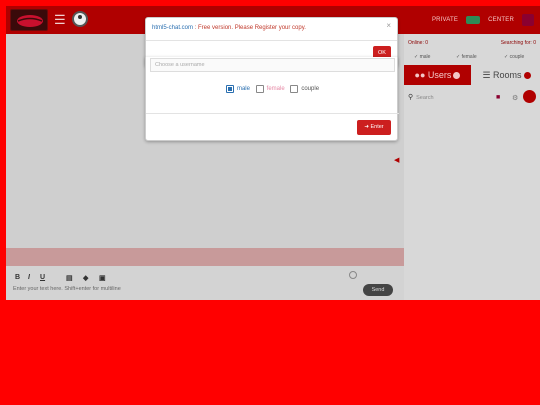  What do you see at coordinates (259, 89) in the screenshot?
I see `female-checkbox` at bounding box center [259, 89].